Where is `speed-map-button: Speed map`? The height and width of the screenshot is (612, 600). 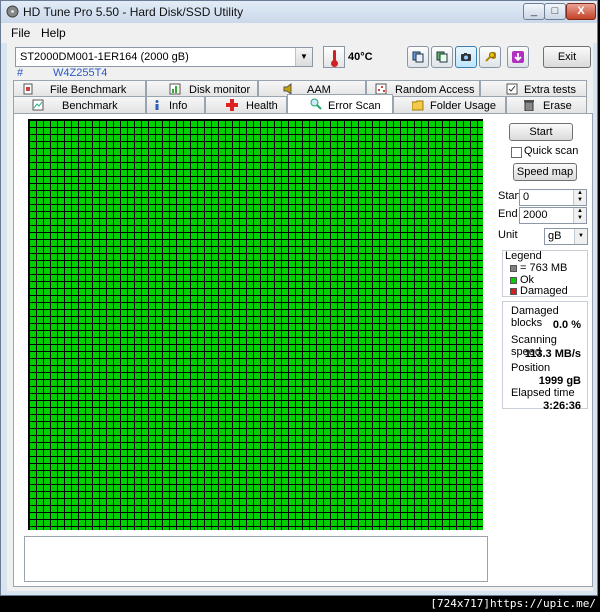
speed-map-button: Speed map is located at coordinates (545, 172).